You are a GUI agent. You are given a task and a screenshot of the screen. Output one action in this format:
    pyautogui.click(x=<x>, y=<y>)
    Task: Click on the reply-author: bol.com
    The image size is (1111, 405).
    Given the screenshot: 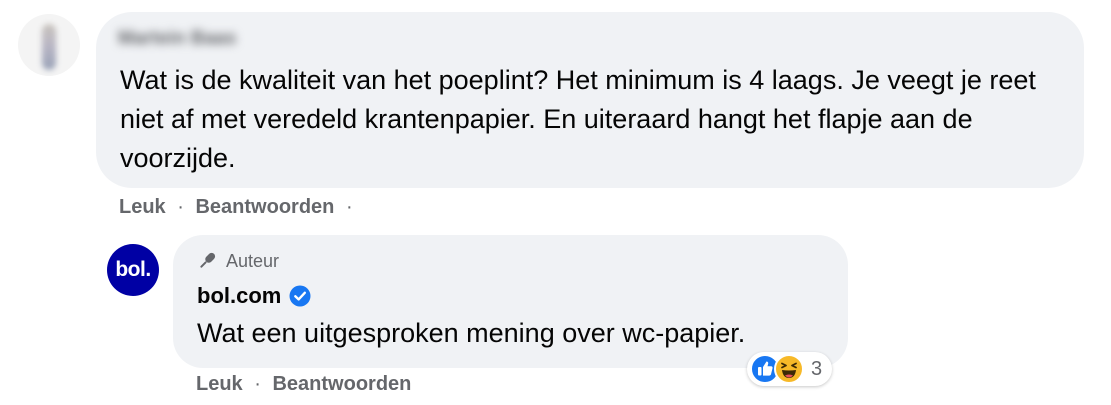 What is the action you would take?
    pyautogui.click(x=254, y=296)
    